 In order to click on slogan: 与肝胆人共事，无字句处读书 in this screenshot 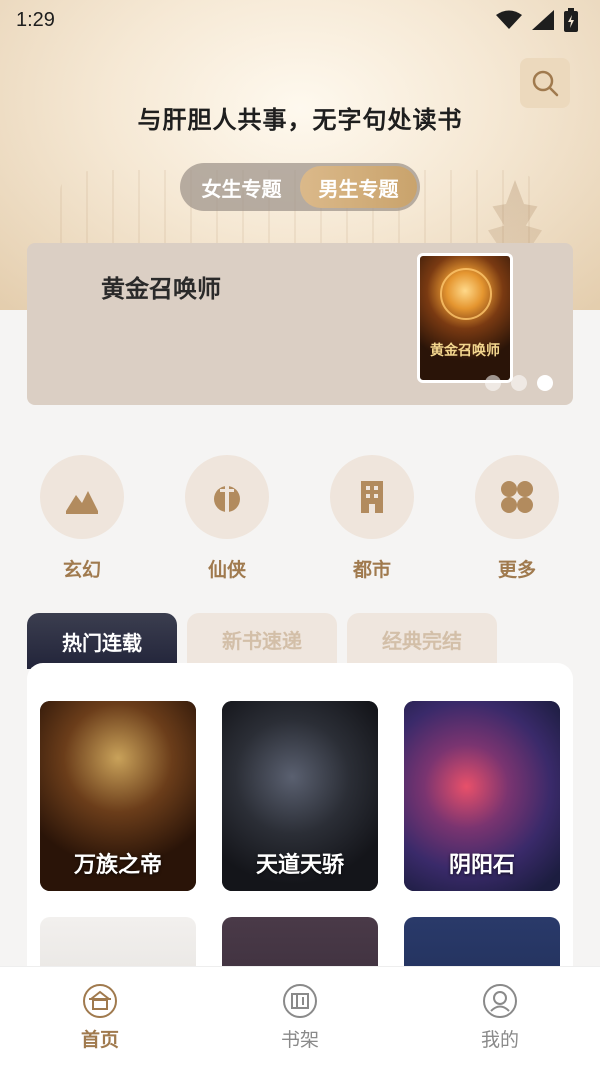, I will do `click(300, 119)`.